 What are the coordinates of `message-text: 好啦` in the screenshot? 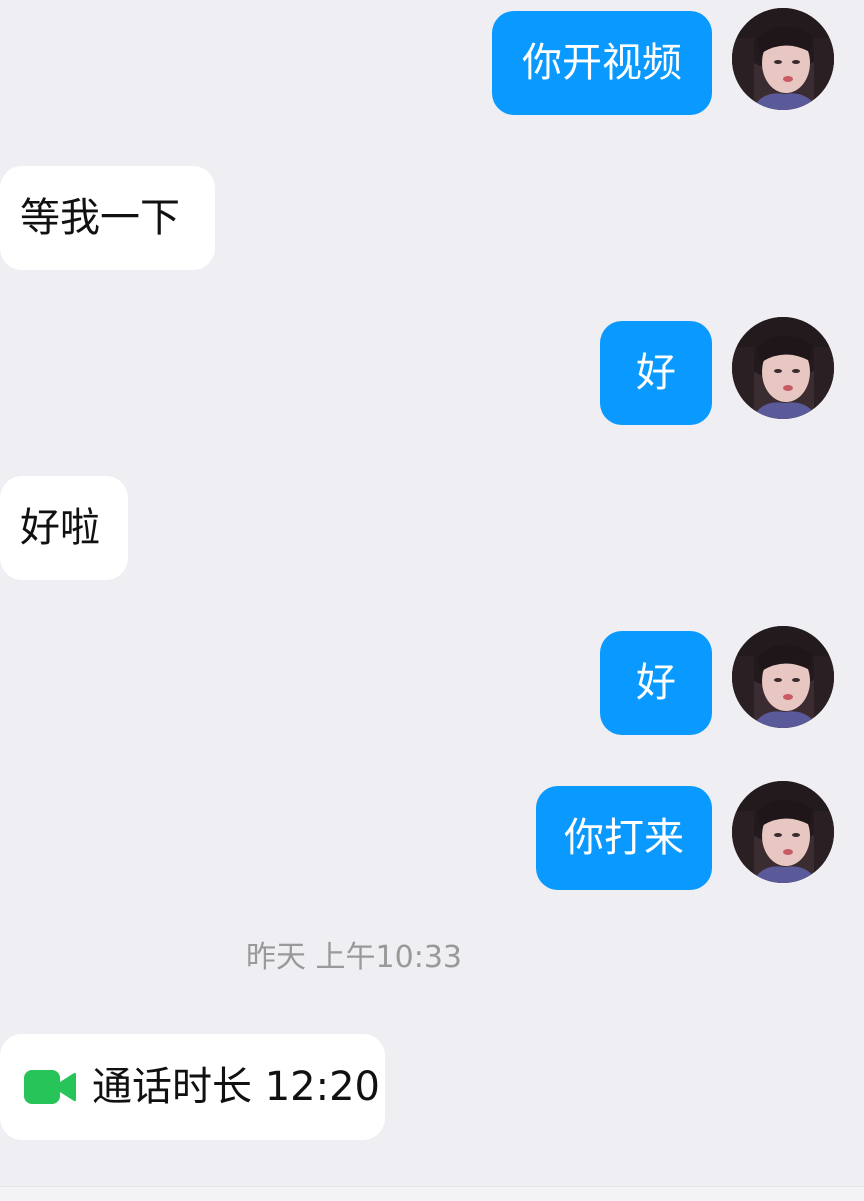 It's located at (60, 528).